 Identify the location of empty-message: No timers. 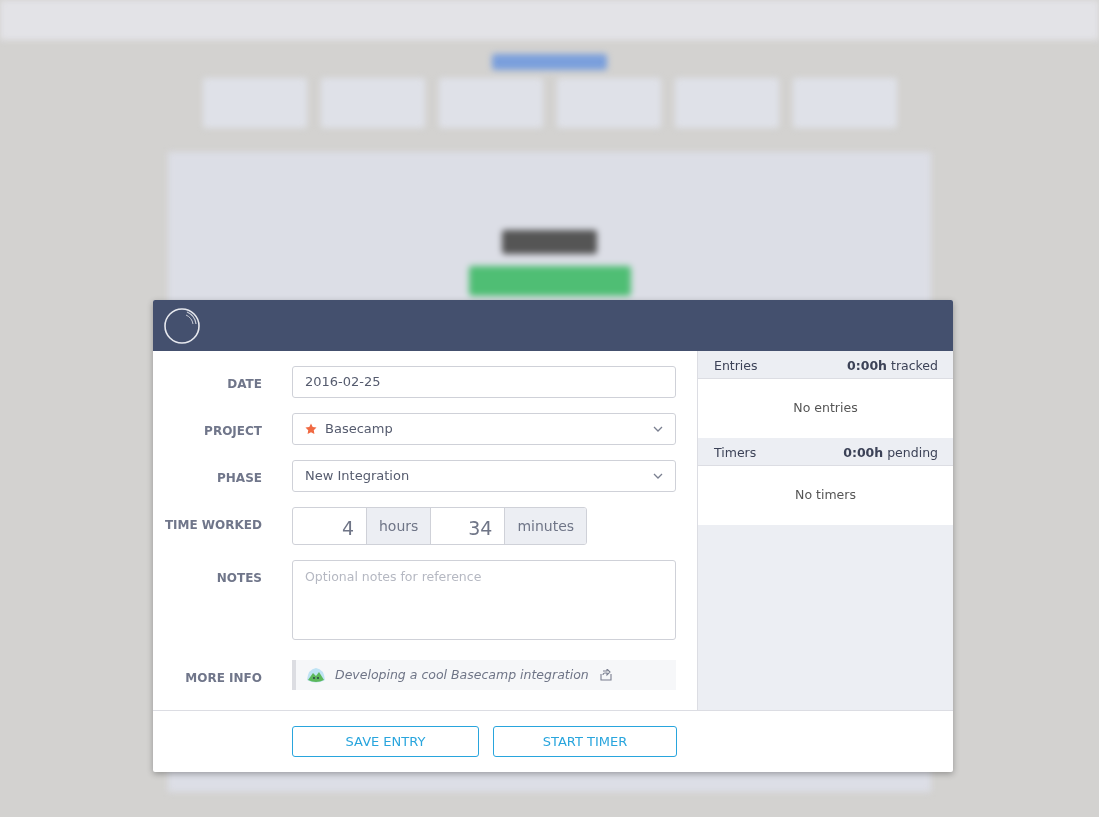
(825, 495).